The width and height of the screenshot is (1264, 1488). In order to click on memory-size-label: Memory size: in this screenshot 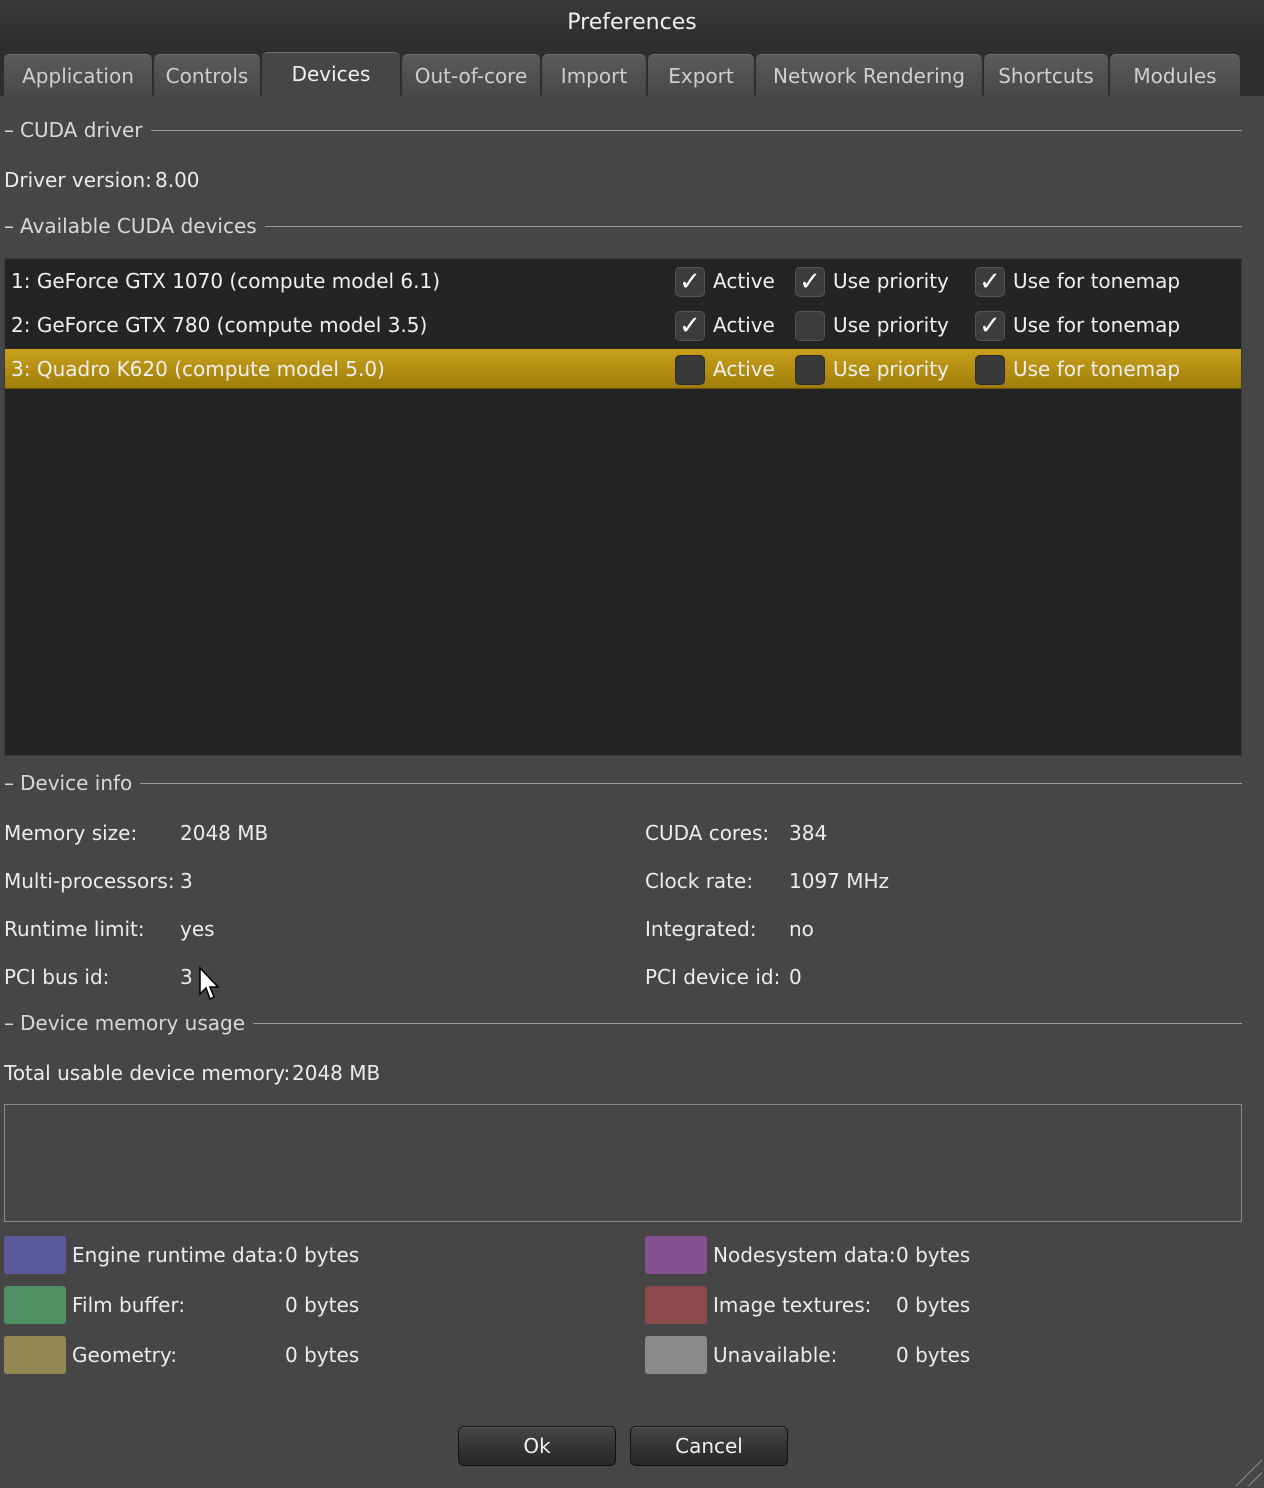, I will do `click(71, 833)`.